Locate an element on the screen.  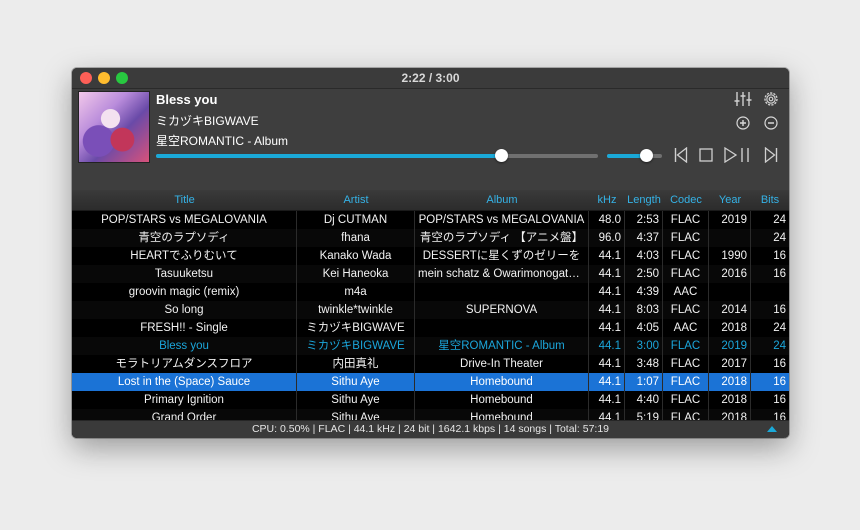
album-art is located at coordinates (114, 127).